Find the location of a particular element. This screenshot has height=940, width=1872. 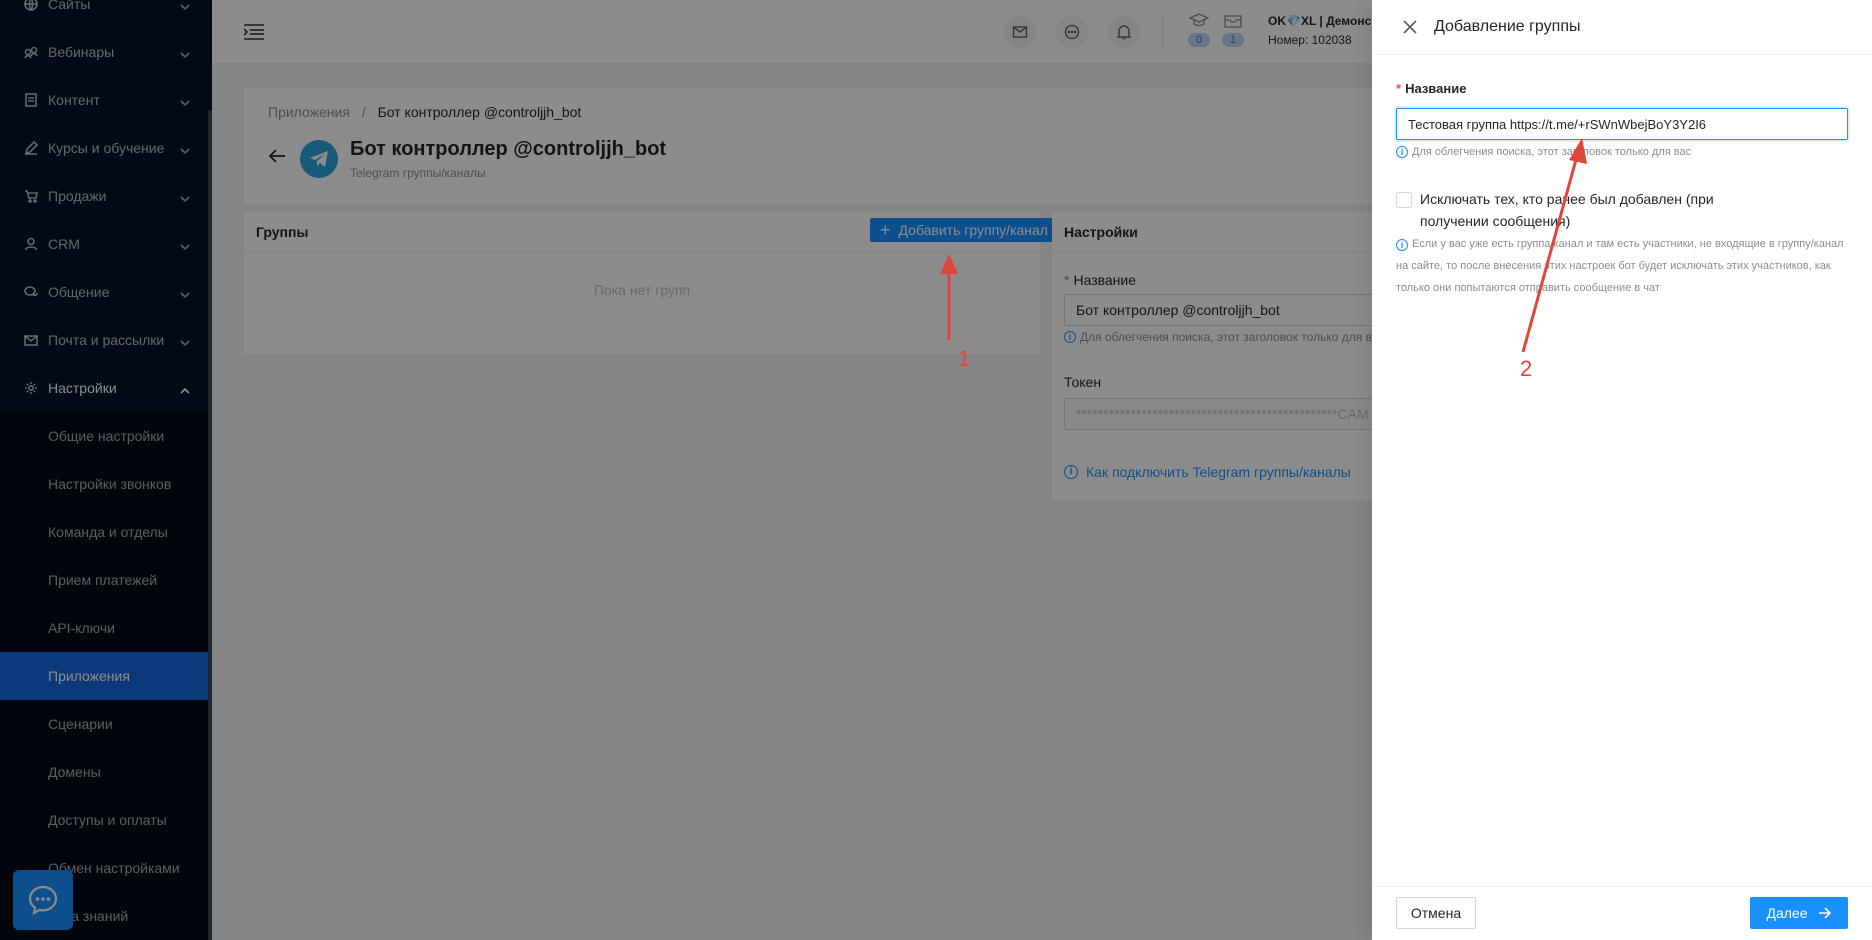

next-button: Далее is located at coordinates (1799, 913).